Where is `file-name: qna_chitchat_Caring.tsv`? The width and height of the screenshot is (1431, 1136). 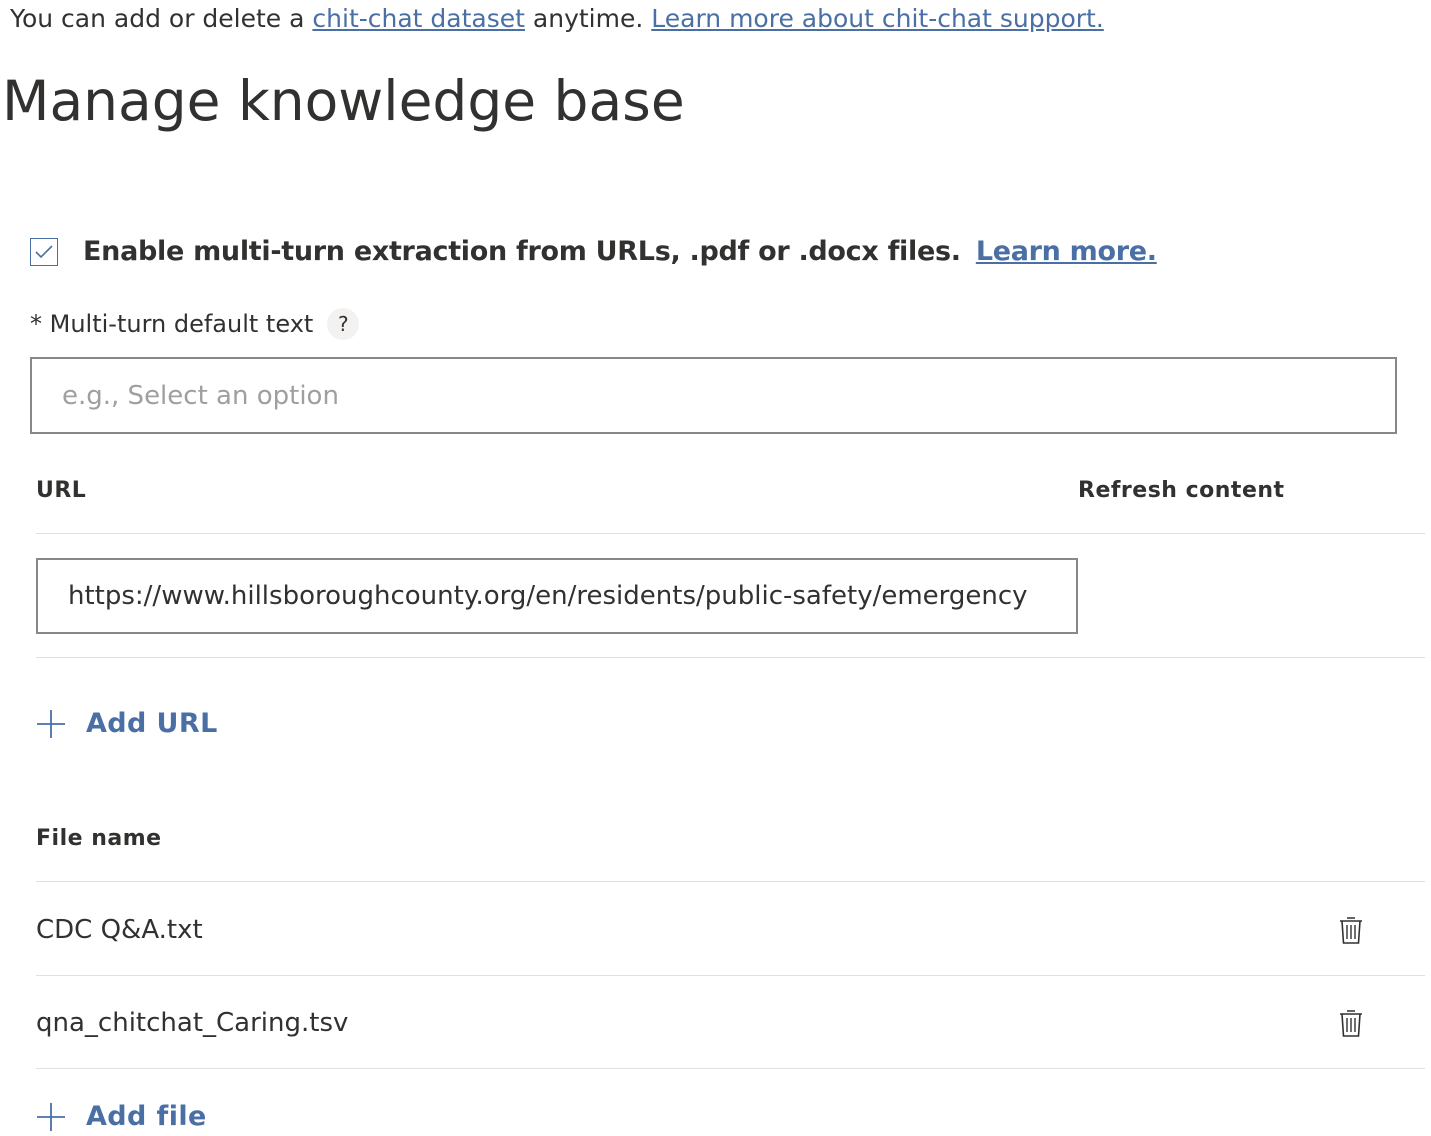
file-name: qna_chitchat_Caring.tsv is located at coordinates (192, 1023).